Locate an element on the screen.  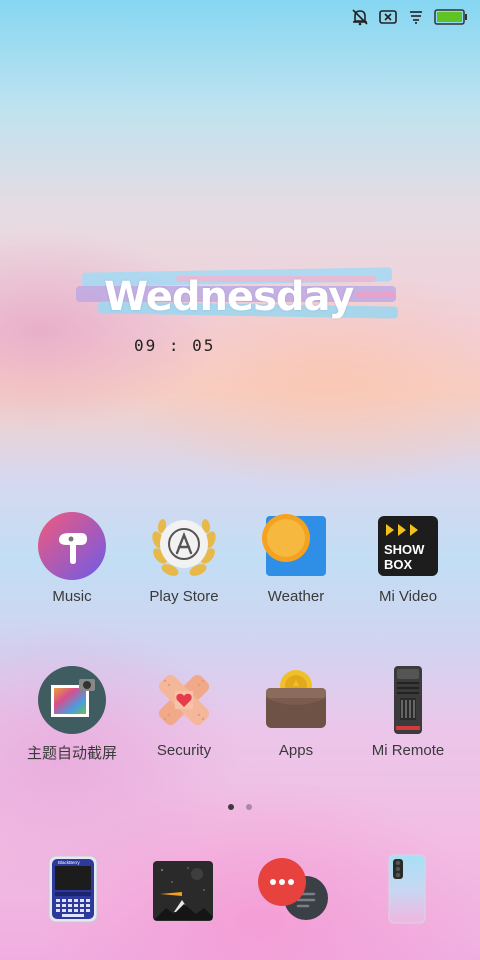
messaging-icon is located at coordinates (293, 891).